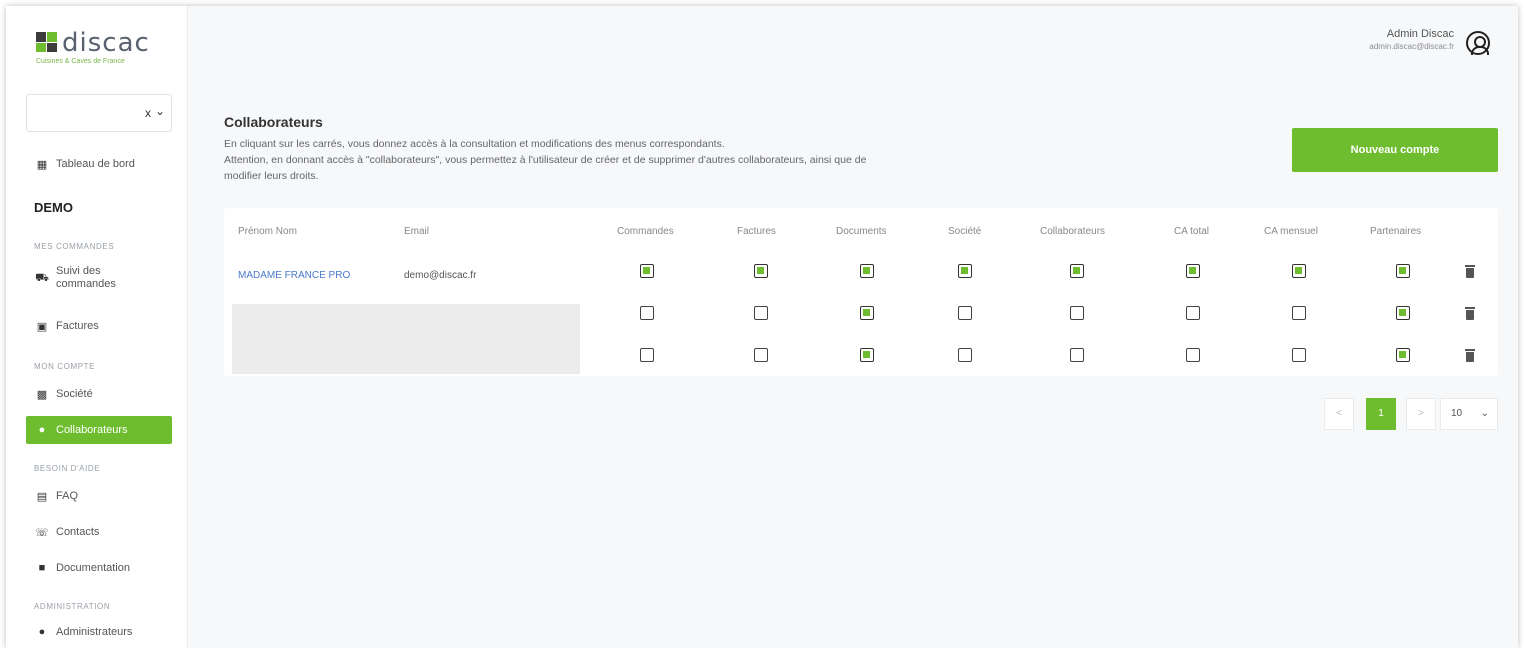 This screenshot has width=1524, height=648. I want to click on column-header-partners: Partenaires, so click(1396, 231).